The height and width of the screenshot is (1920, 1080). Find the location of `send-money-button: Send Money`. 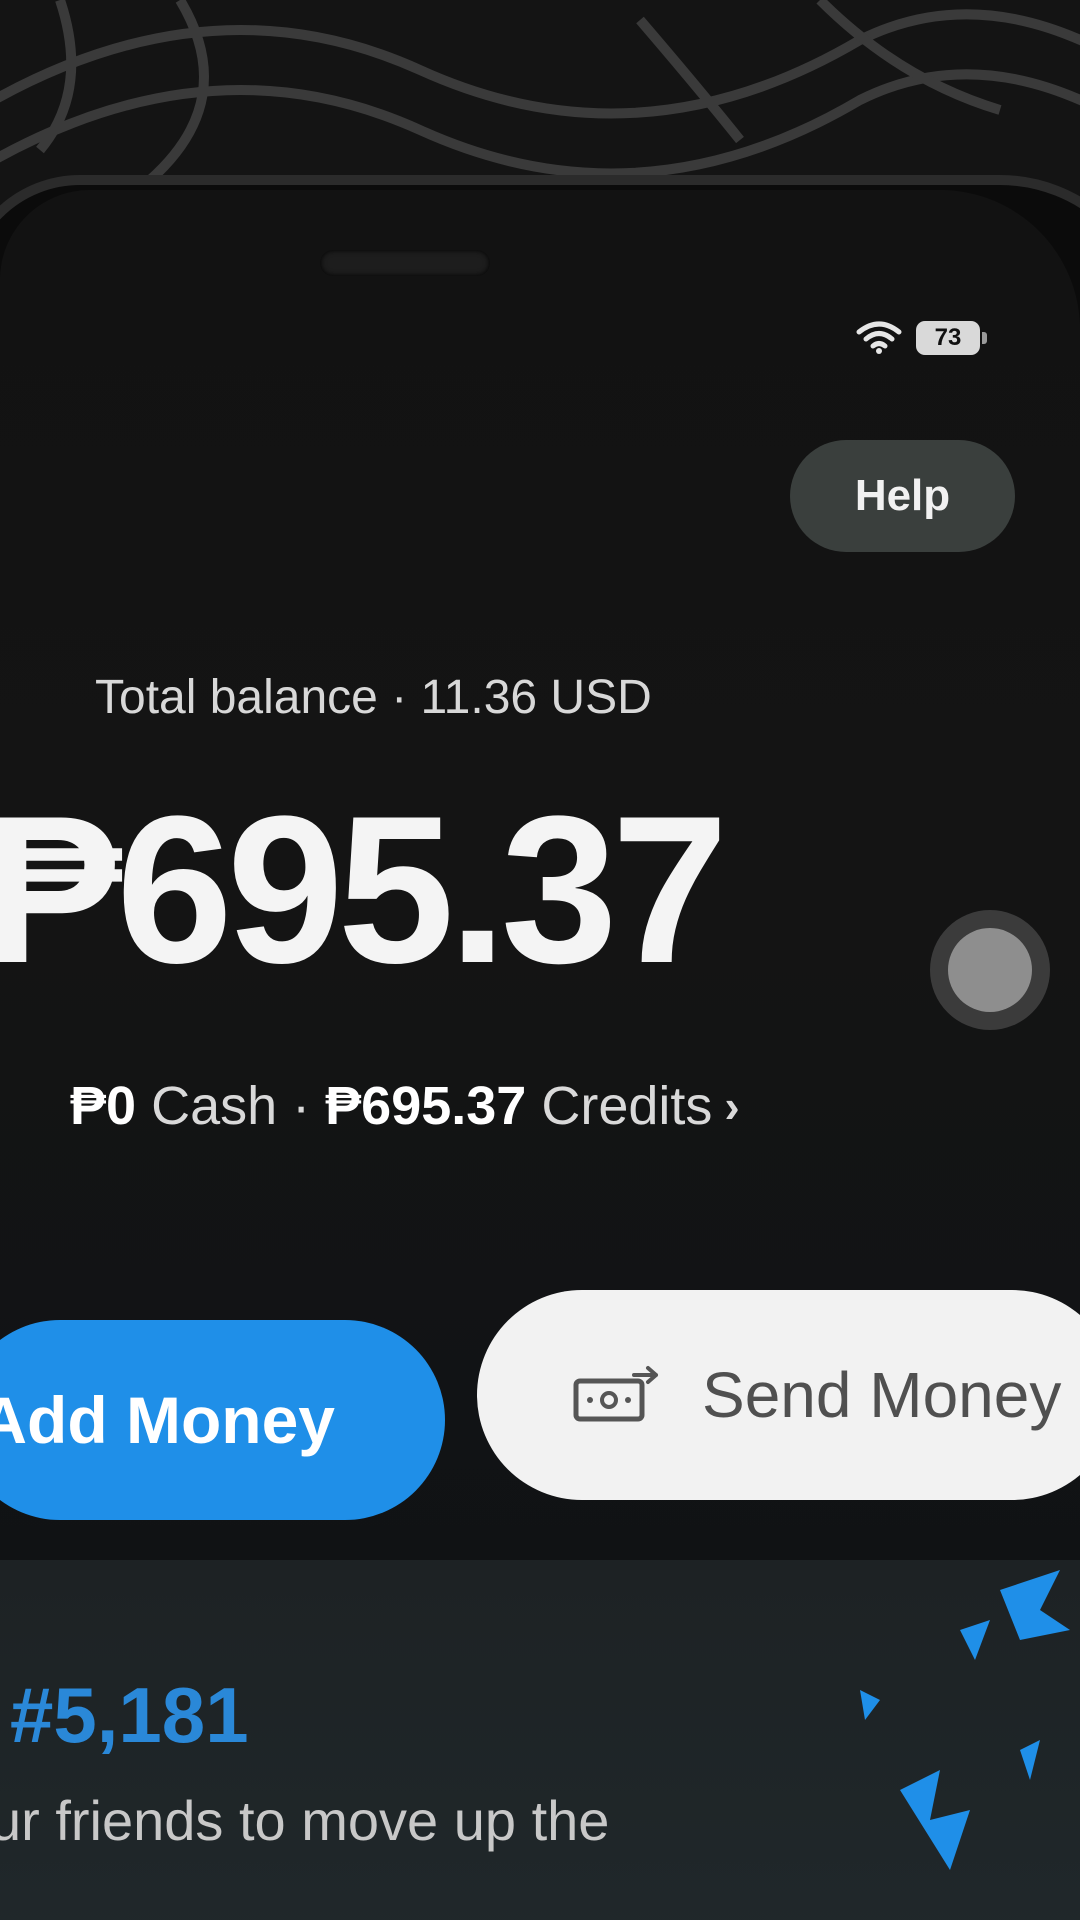

send-money-button: Send Money is located at coordinates (778, 1395).